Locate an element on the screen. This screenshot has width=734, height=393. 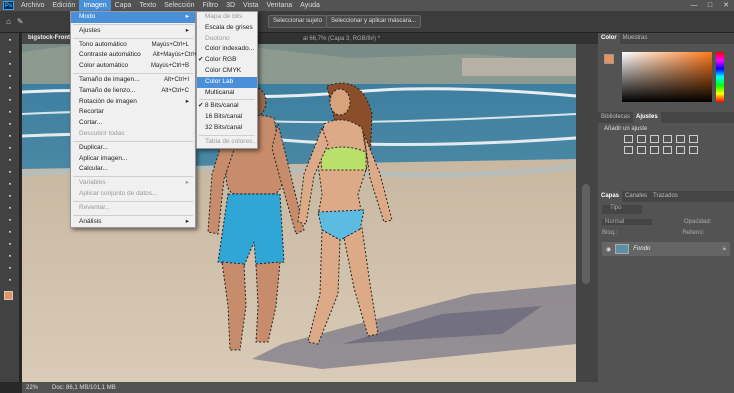
select-subject-button: Seleccionar sujeto is located at coordinates (298, 21).